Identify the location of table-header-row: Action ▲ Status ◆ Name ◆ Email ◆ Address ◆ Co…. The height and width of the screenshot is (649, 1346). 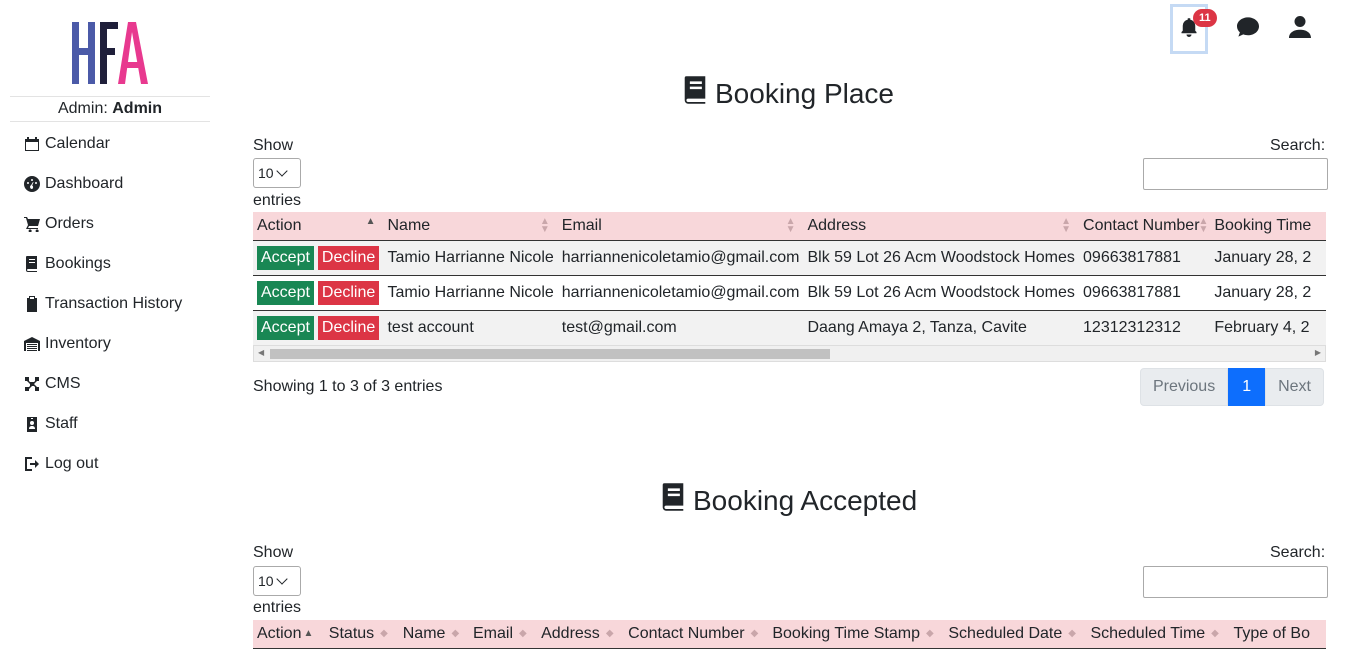
(789, 634).